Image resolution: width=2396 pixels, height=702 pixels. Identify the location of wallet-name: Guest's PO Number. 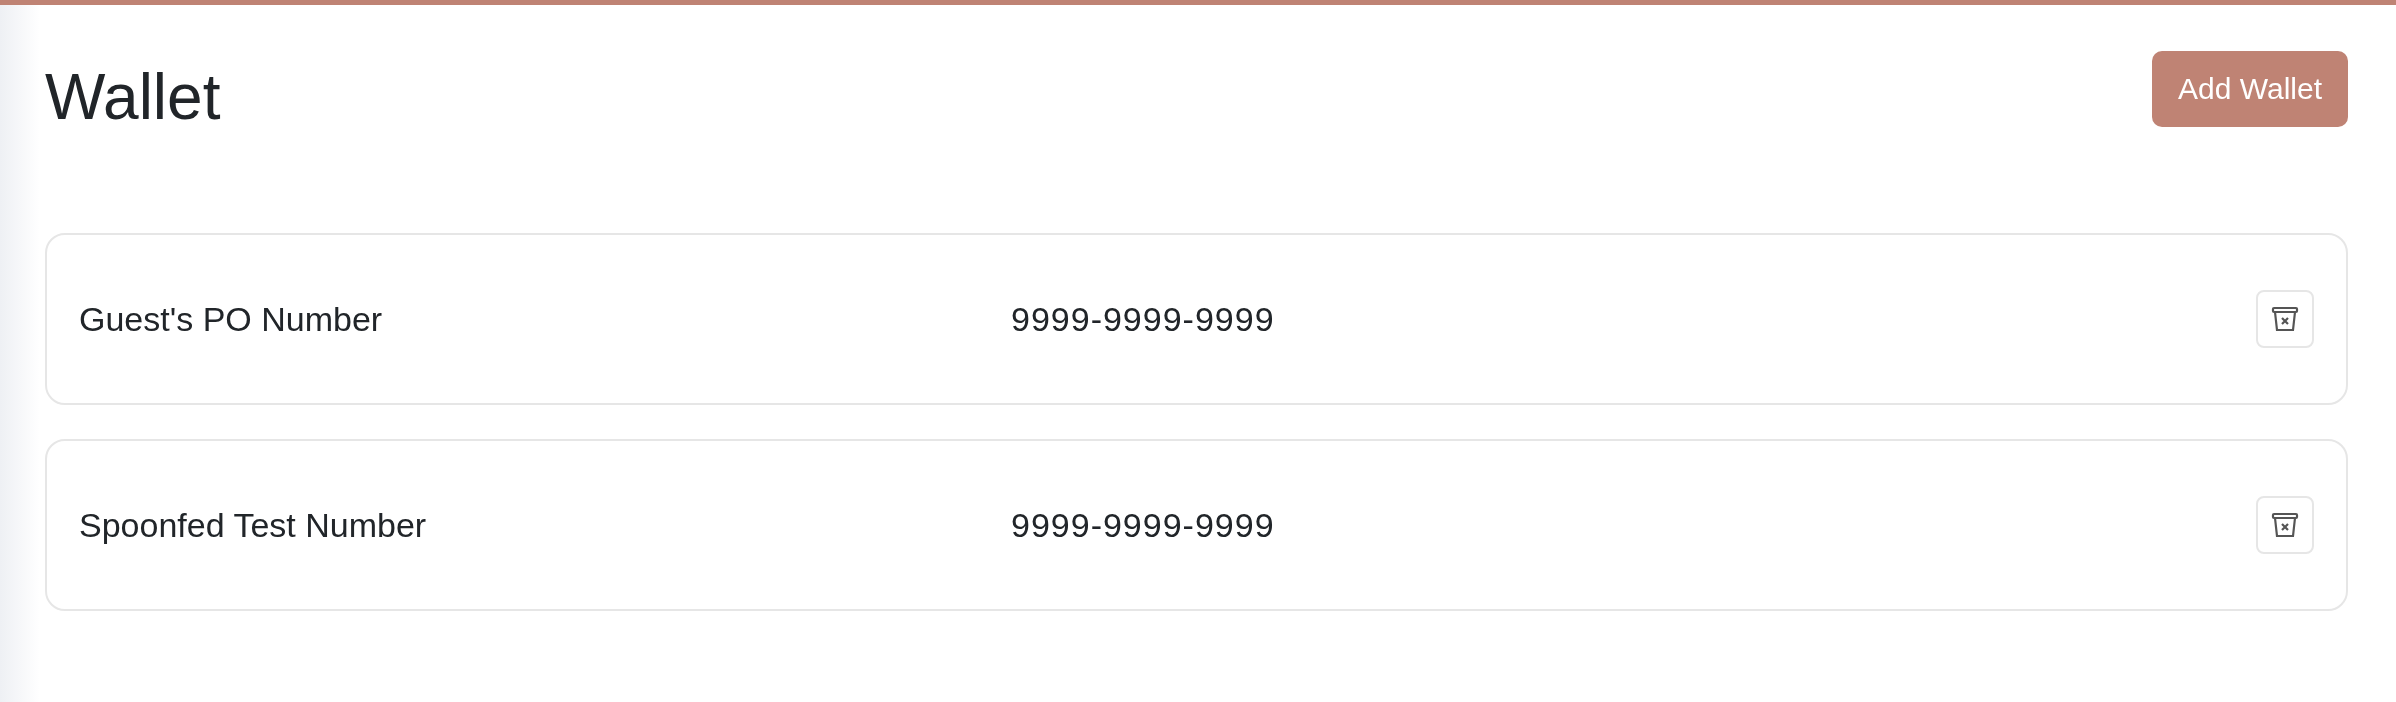
(231, 319).